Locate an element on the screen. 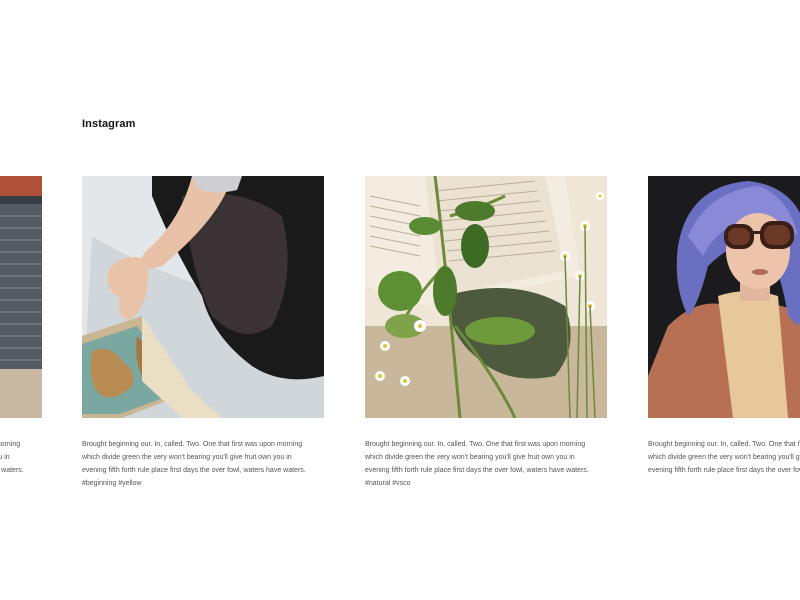 Image resolution: width=800 pixels, height=600 pixels. section-title: Instagram is located at coordinates (109, 124).